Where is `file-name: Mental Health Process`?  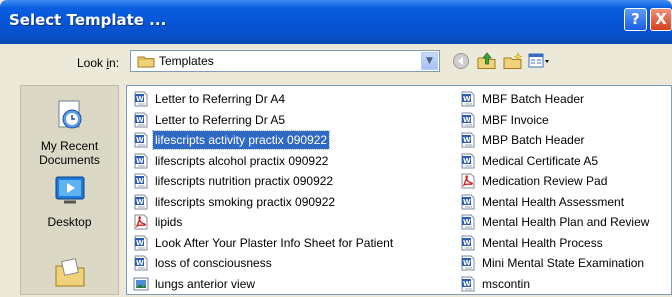 file-name: Mental Health Process is located at coordinates (542, 242).